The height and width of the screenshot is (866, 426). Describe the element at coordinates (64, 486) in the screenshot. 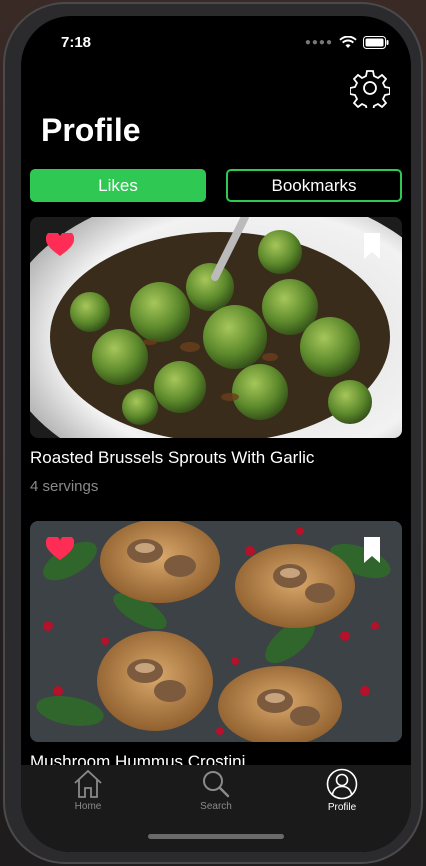

I see `recipe-servings: 4 servings` at that location.